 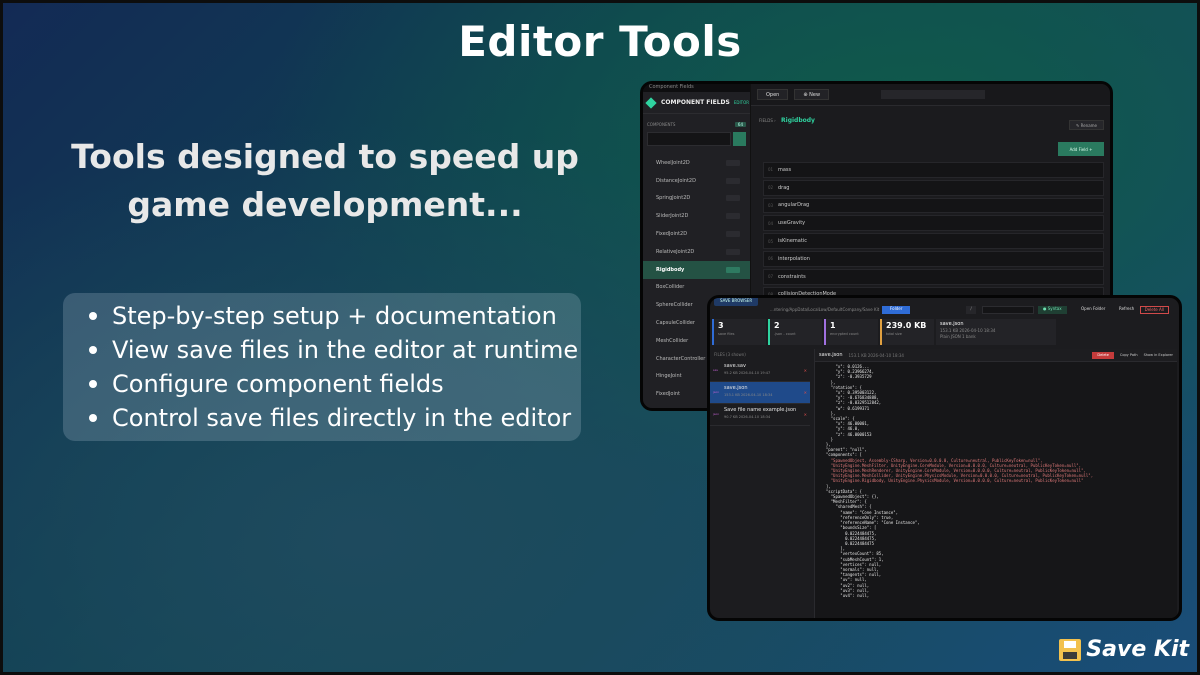 What do you see at coordinates (1070, 649) in the screenshot?
I see `floppy-disk-icon` at bounding box center [1070, 649].